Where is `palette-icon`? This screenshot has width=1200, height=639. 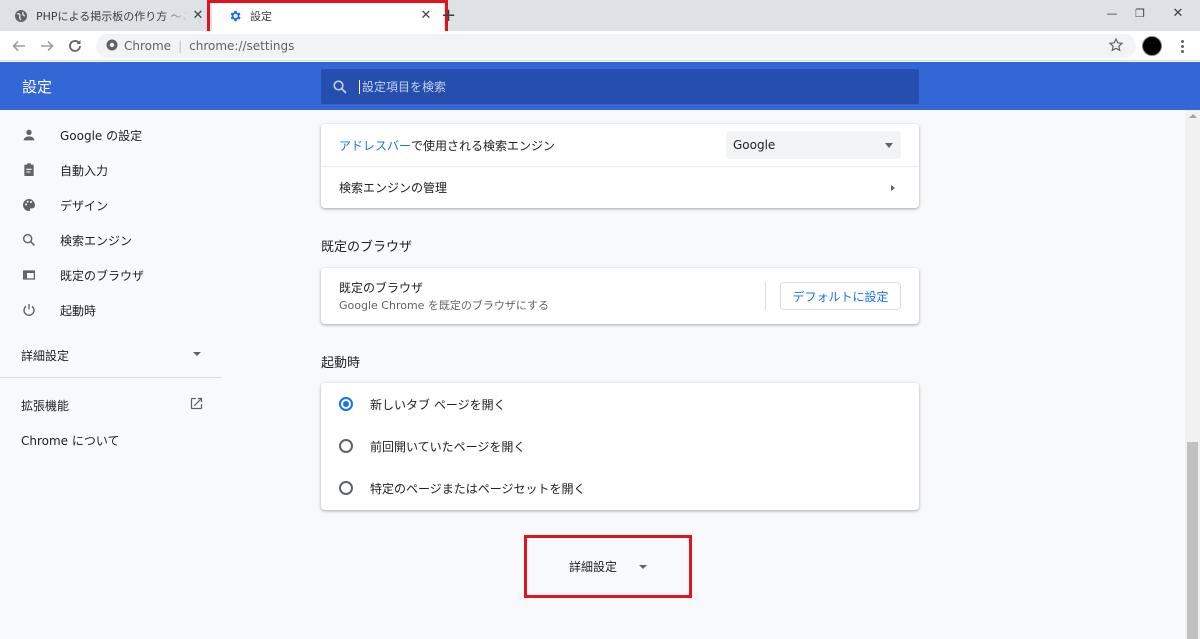
palette-icon is located at coordinates (30, 205).